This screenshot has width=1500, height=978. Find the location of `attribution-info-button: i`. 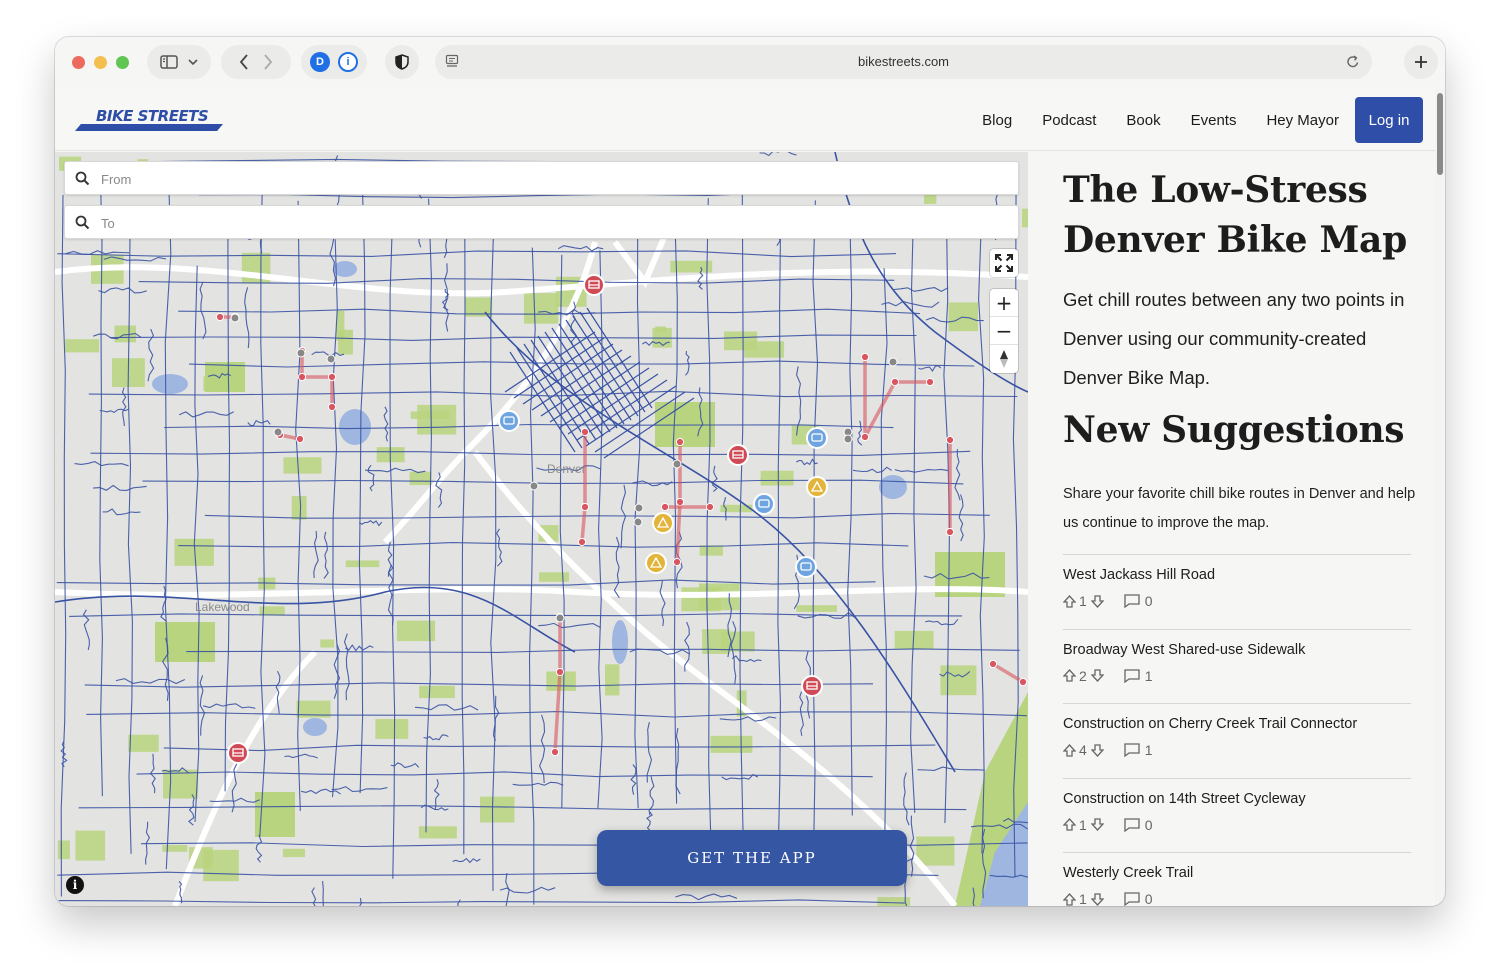

attribution-info-button: i is located at coordinates (75, 885).